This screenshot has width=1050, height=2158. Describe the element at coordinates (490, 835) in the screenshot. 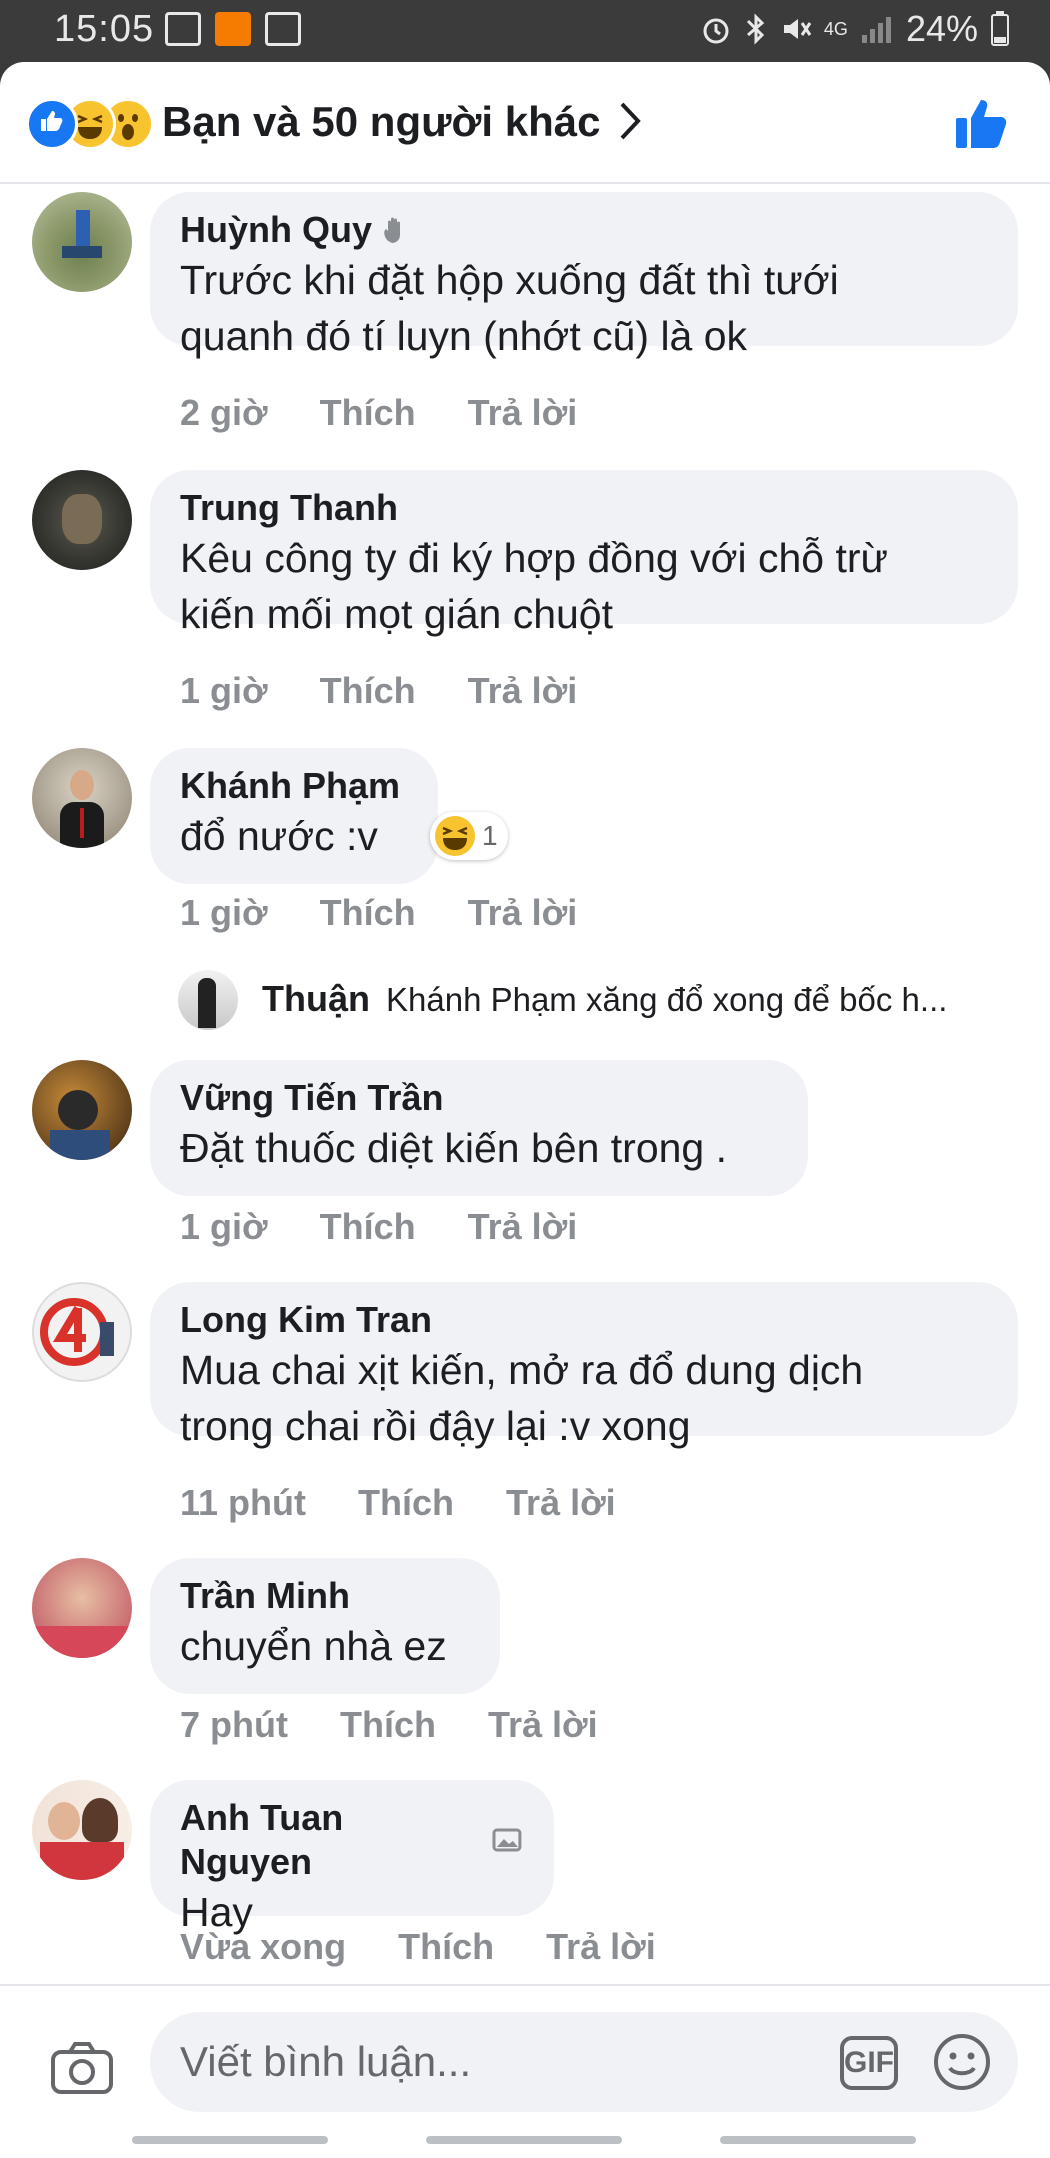

I see `reaction-count: 1` at that location.